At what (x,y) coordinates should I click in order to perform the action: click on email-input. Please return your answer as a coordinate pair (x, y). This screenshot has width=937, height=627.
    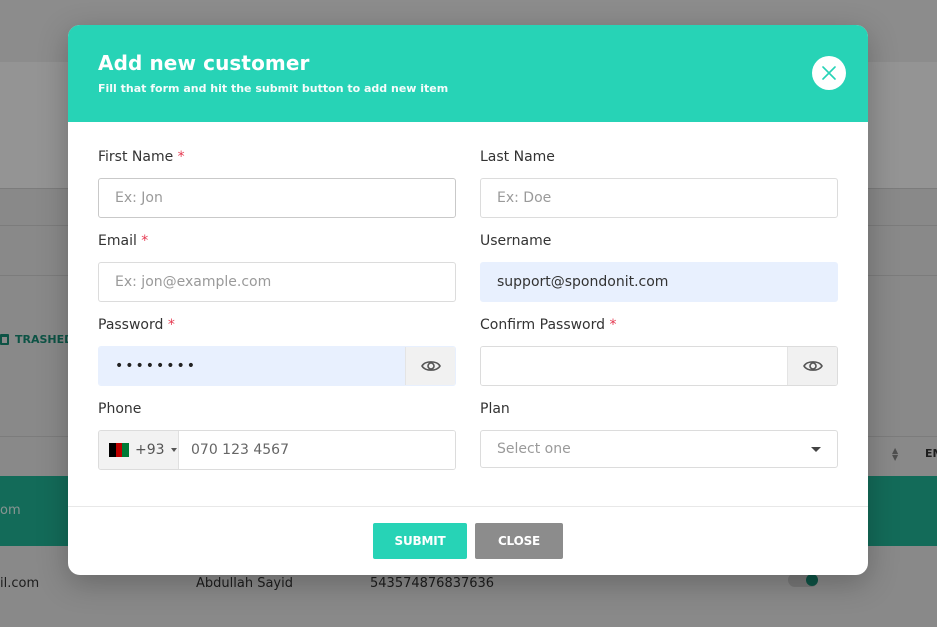
    Looking at the image, I should click on (277, 282).